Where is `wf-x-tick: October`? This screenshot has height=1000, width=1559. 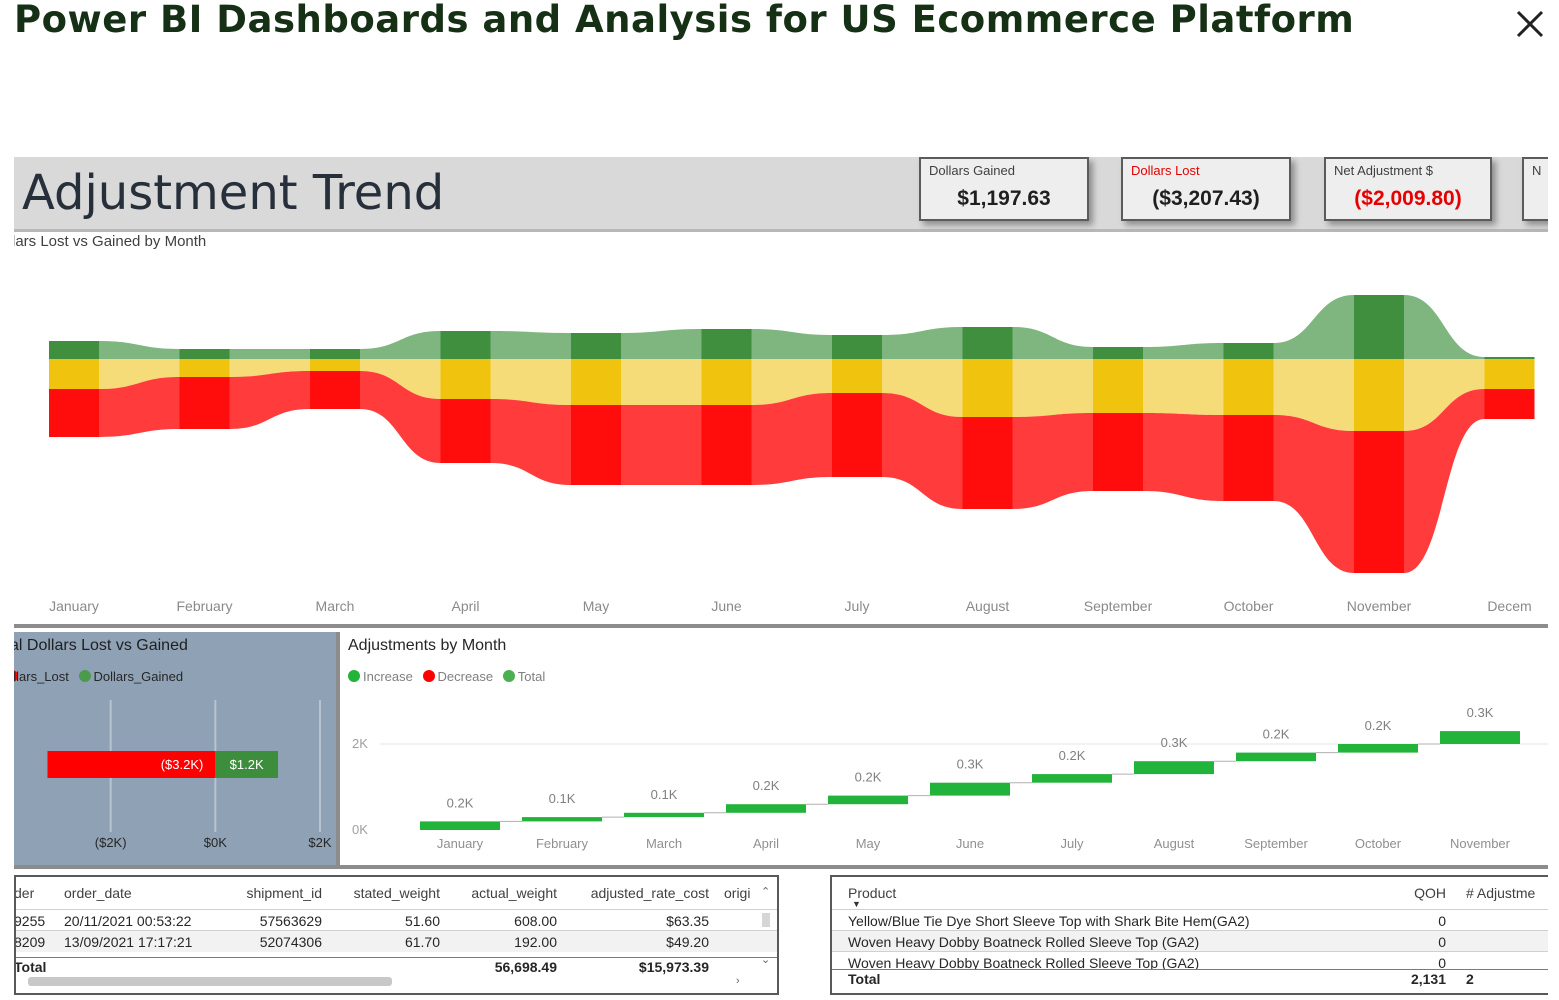 wf-x-tick: October is located at coordinates (1378, 843).